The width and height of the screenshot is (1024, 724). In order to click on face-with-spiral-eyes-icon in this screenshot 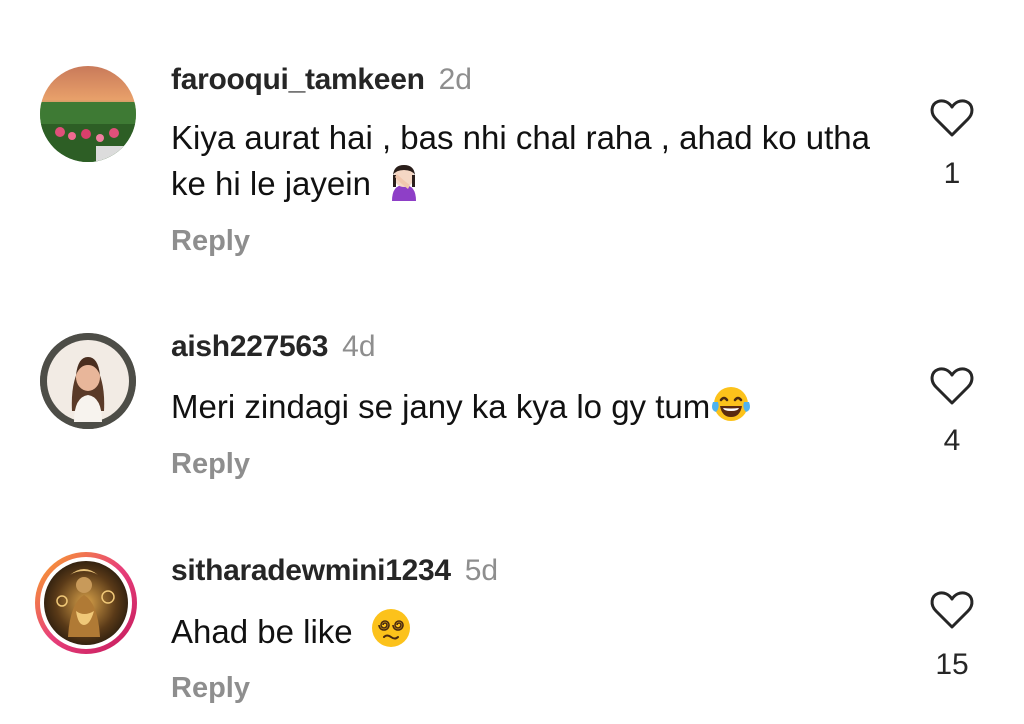, I will do `click(391, 634)`.